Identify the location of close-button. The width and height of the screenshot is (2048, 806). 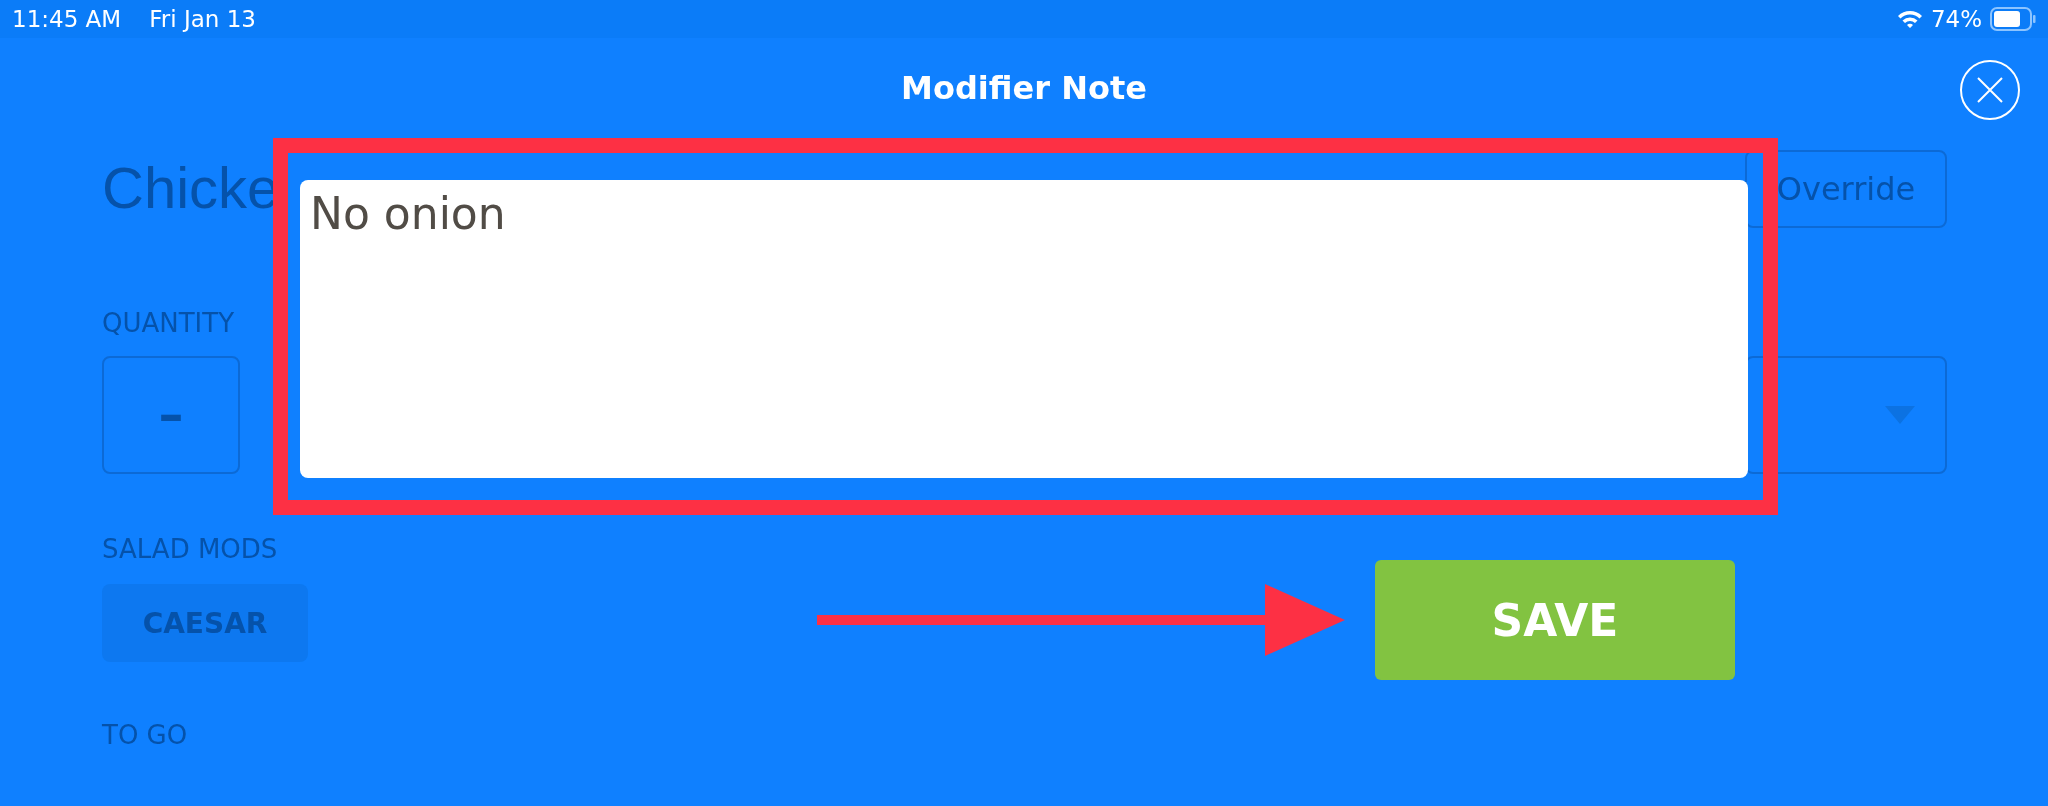
(1990, 90).